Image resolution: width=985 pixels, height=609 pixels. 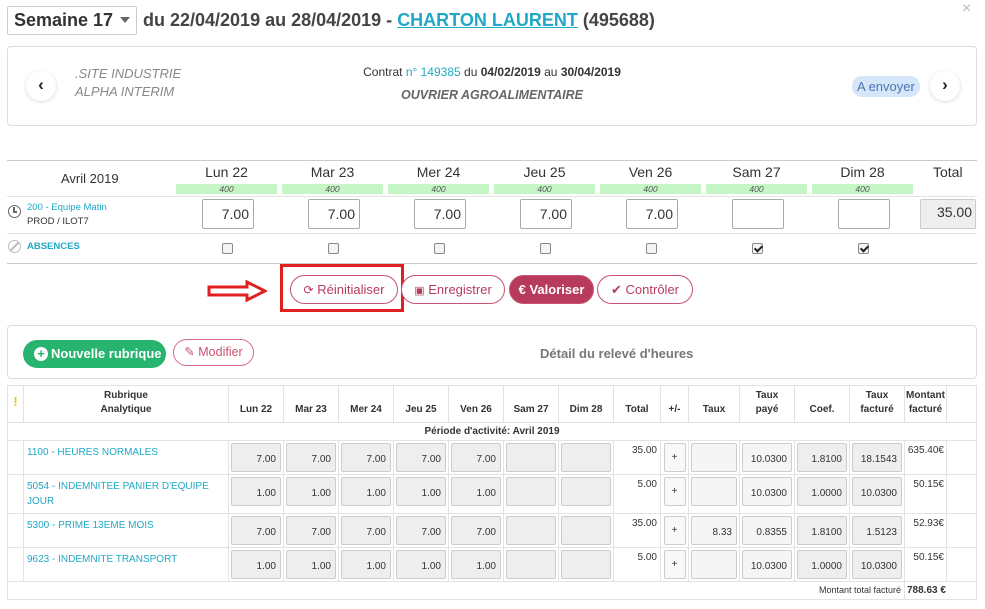 What do you see at coordinates (877, 457) in the screenshot?
I see `taux-facture-field: 18.1543` at bounding box center [877, 457].